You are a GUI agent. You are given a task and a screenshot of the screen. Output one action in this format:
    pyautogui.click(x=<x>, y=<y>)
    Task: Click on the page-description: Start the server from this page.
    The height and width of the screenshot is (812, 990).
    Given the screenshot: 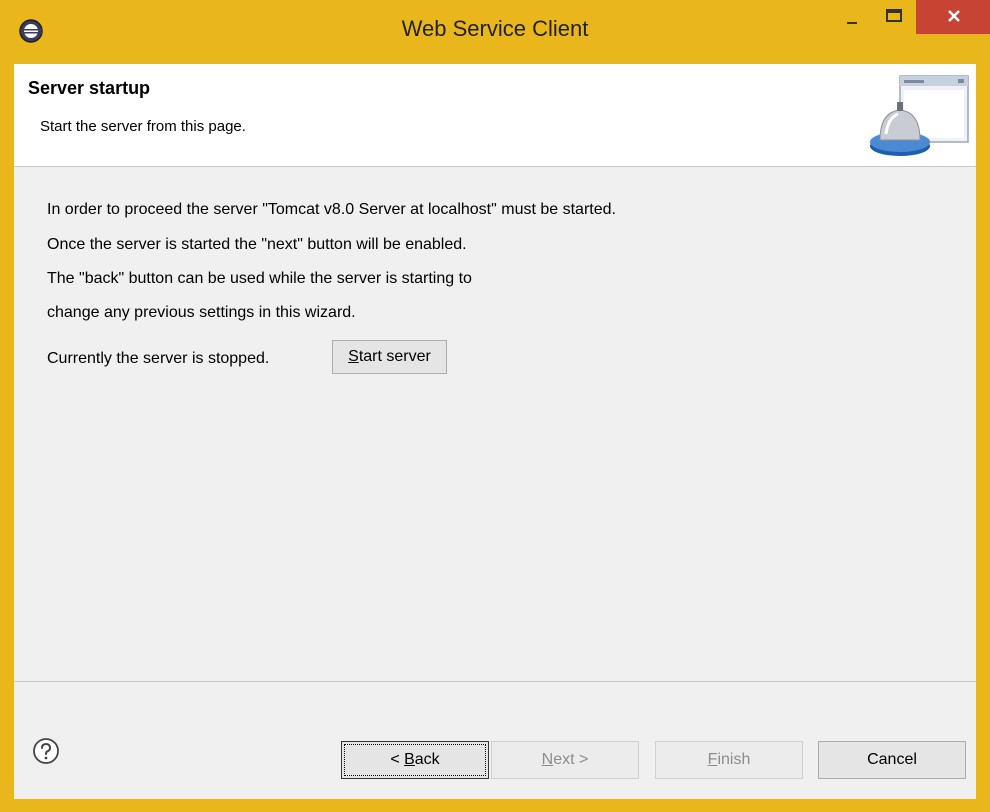 What is the action you would take?
    pyautogui.click(x=143, y=126)
    